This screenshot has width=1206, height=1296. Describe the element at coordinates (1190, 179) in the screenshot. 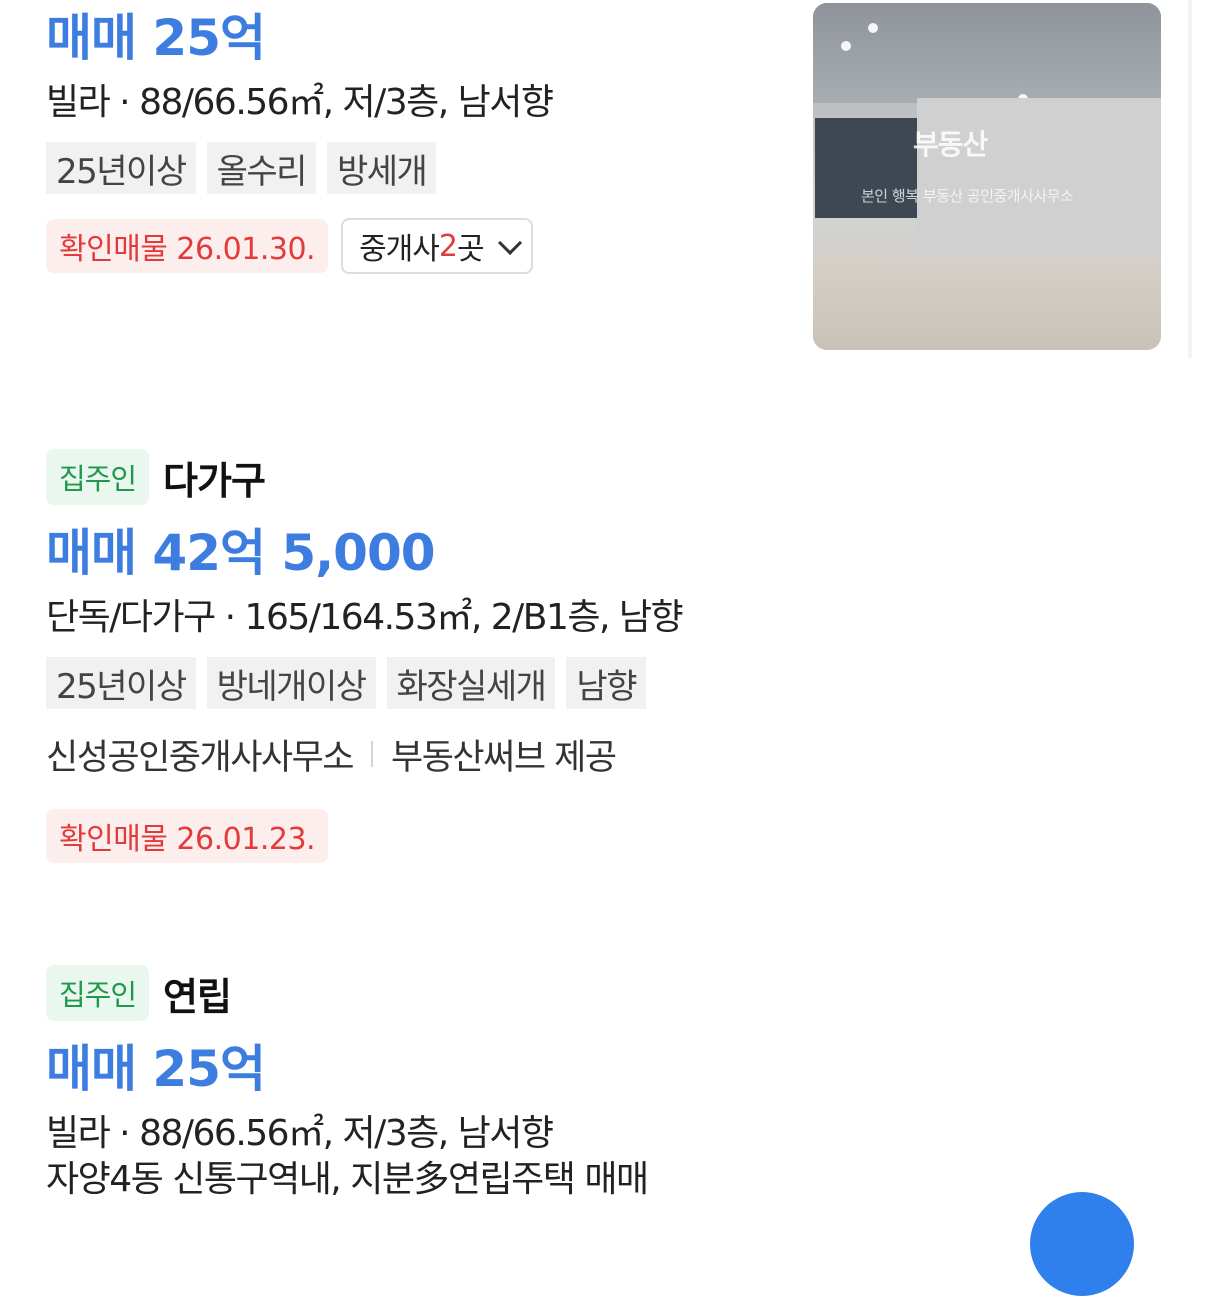

I see `divider` at that location.